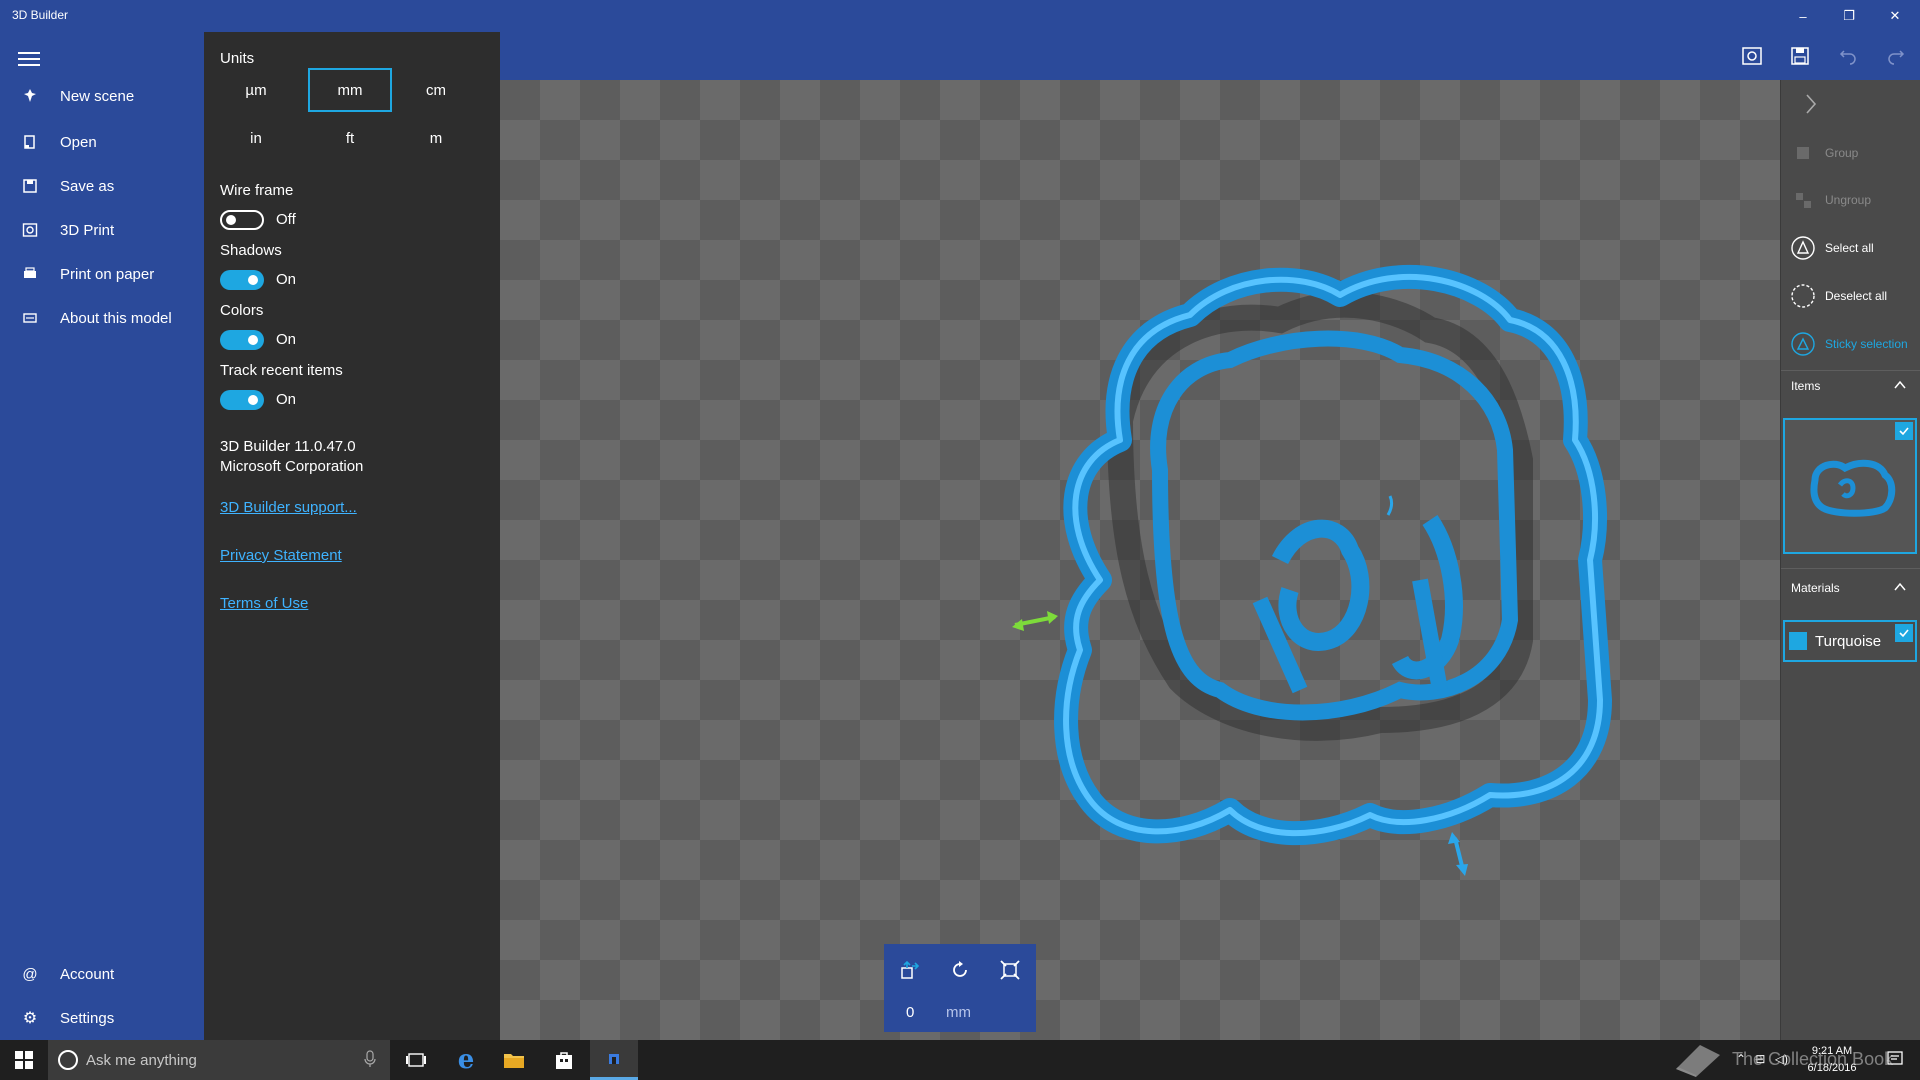  I want to click on move-handle-y, so click(1458, 854).